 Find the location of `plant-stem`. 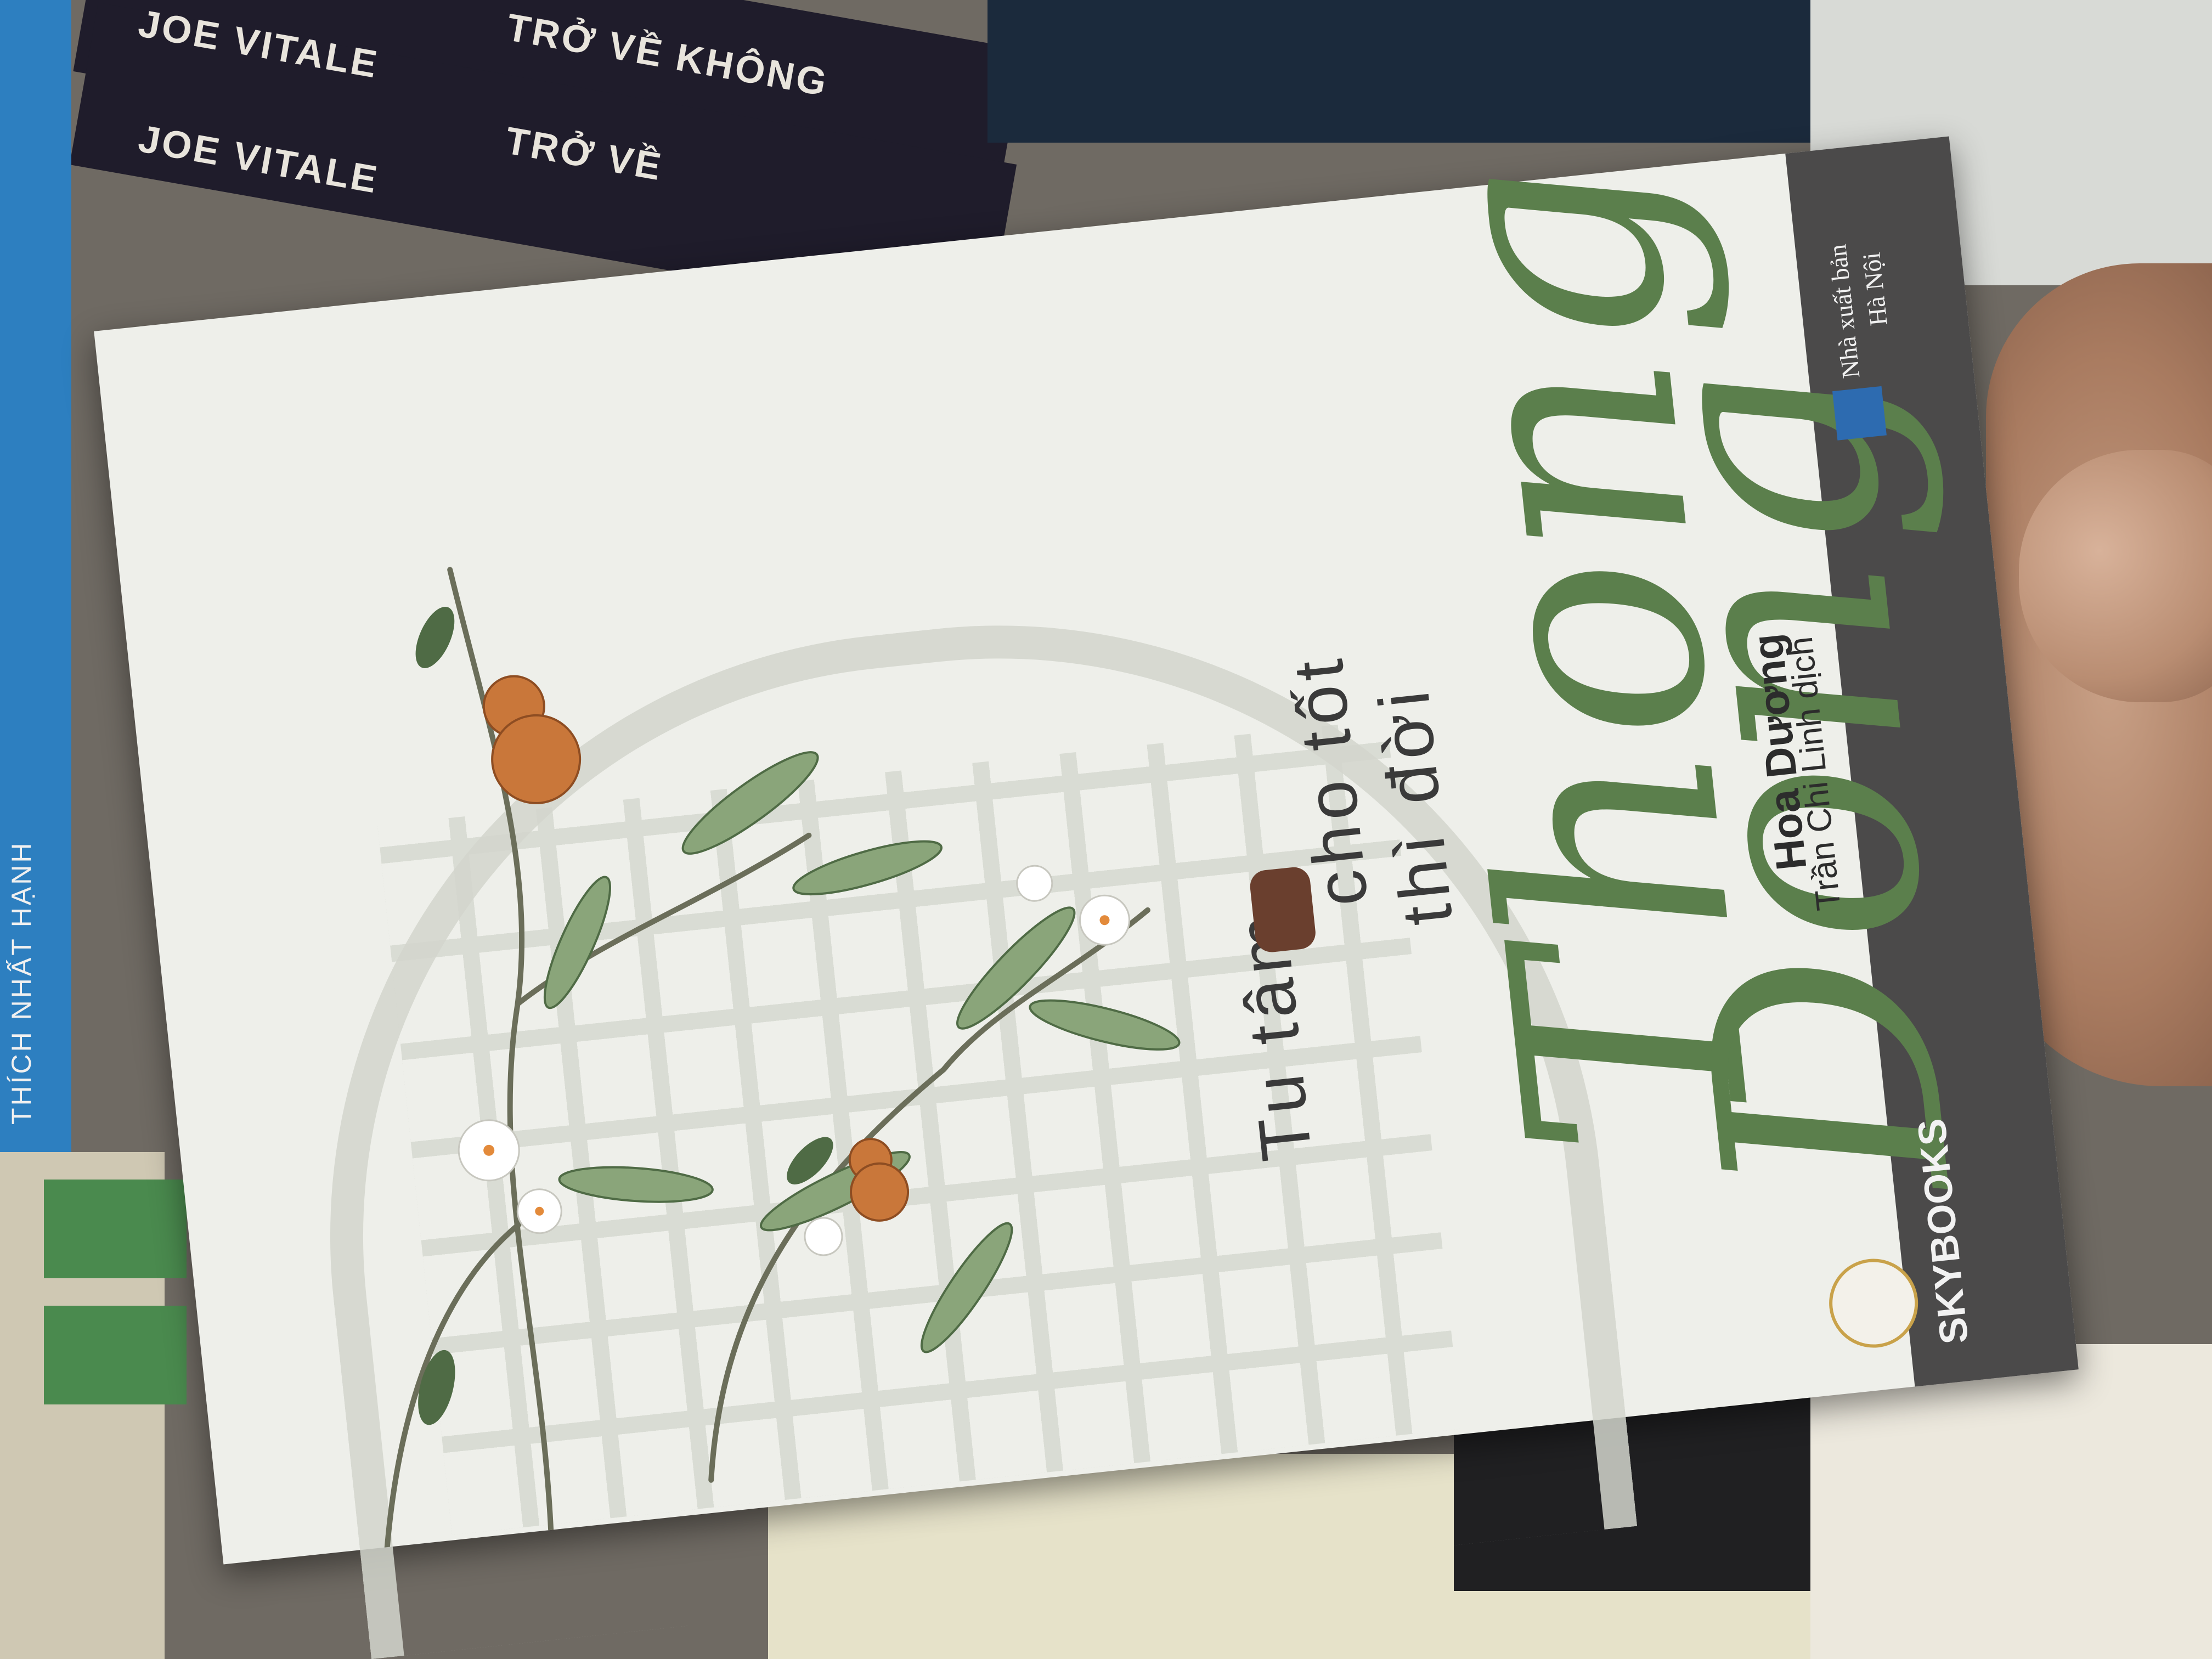

plant-stem is located at coordinates (929, 1195).